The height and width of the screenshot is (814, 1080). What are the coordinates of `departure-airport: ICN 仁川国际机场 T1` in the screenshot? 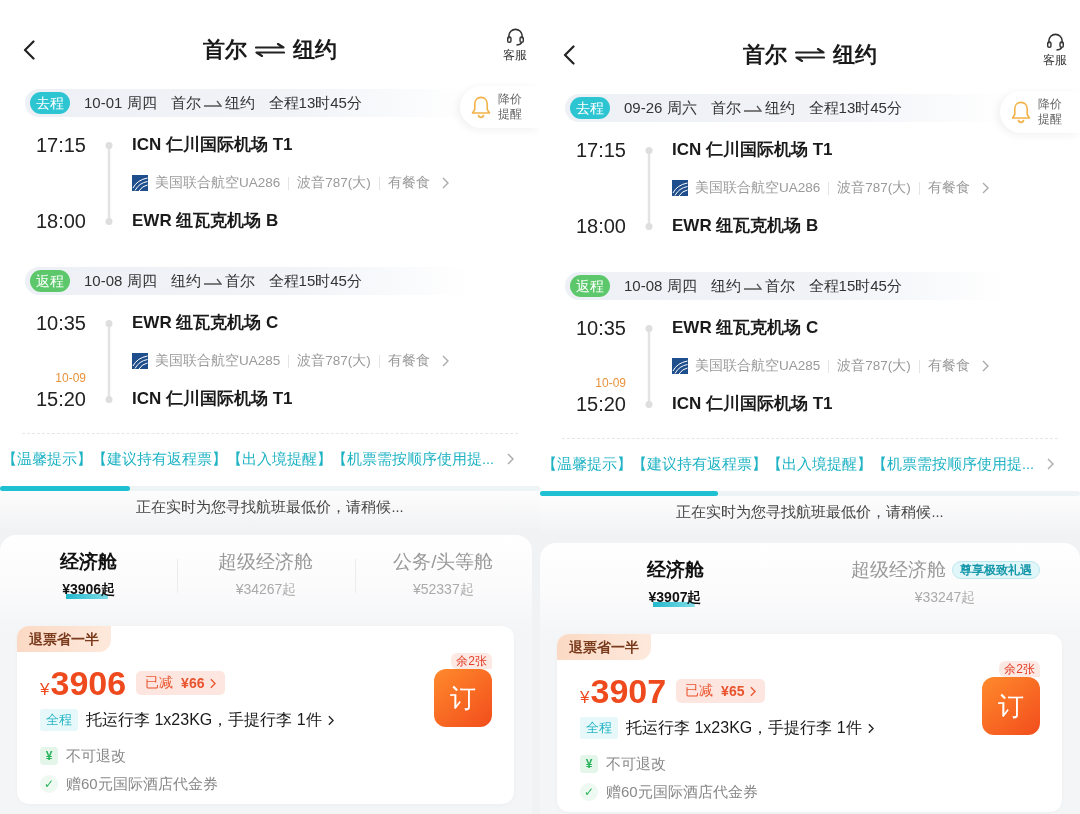 It's located at (752, 150).